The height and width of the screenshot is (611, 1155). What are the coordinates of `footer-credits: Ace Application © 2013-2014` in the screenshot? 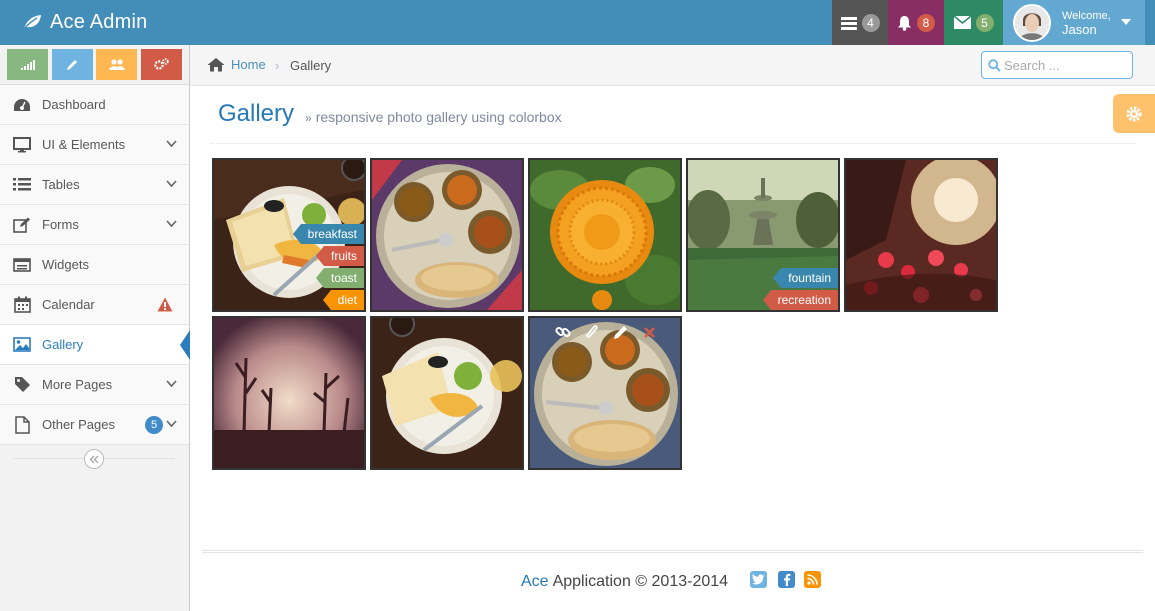 It's located at (624, 582).